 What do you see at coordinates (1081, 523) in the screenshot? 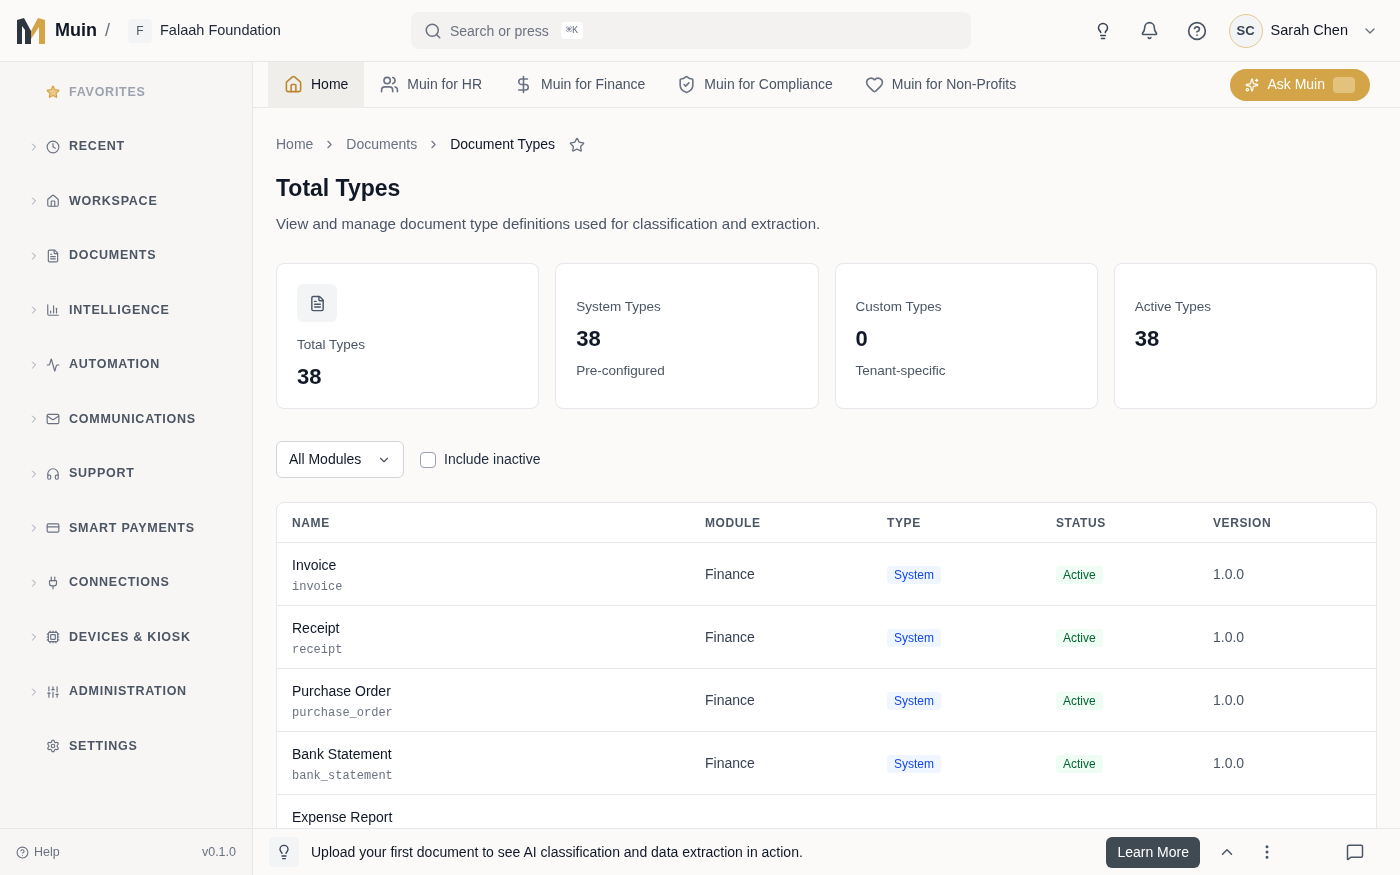
I see `column-header: STATUS` at bounding box center [1081, 523].